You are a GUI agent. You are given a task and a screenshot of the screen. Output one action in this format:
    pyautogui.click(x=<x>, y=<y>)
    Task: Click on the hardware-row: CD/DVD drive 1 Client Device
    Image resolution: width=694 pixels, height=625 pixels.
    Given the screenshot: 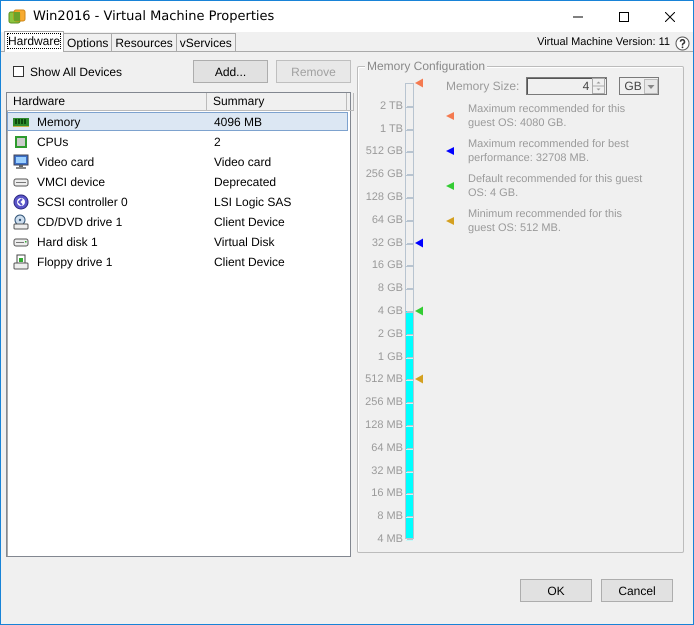 What is the action you would take?
    pyautogui.click(x=177, y=221)
    